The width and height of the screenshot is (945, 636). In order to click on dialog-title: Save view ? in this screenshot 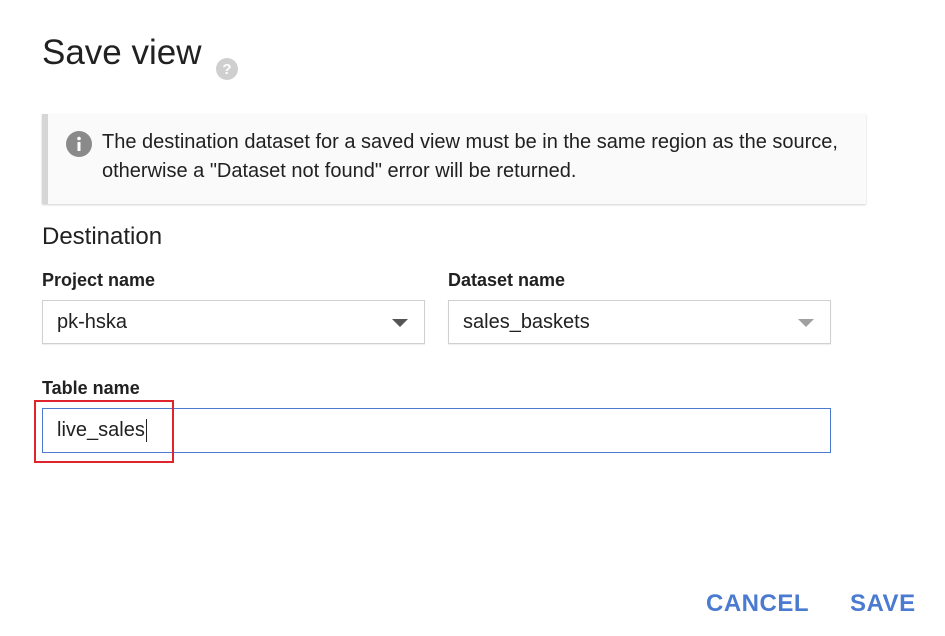, I will do `click(140, 55)`.